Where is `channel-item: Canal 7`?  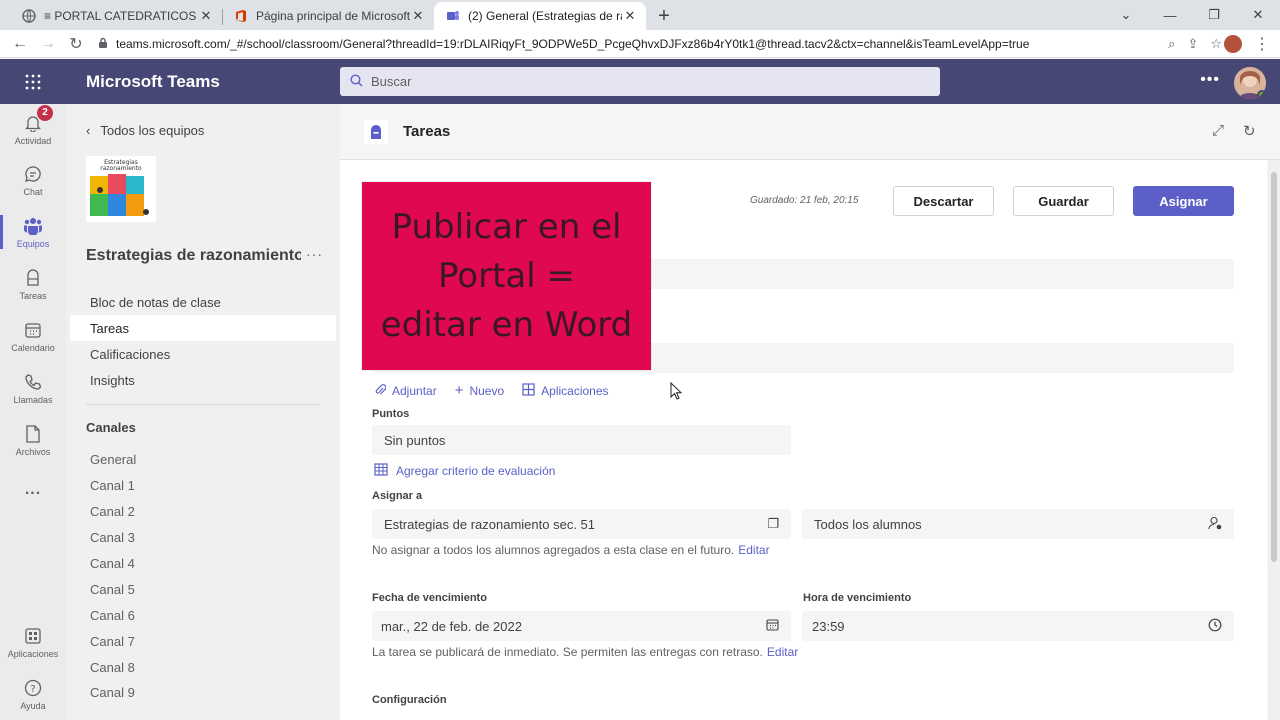 channel-item: Canal 7 is located at coordinates (113, 641).